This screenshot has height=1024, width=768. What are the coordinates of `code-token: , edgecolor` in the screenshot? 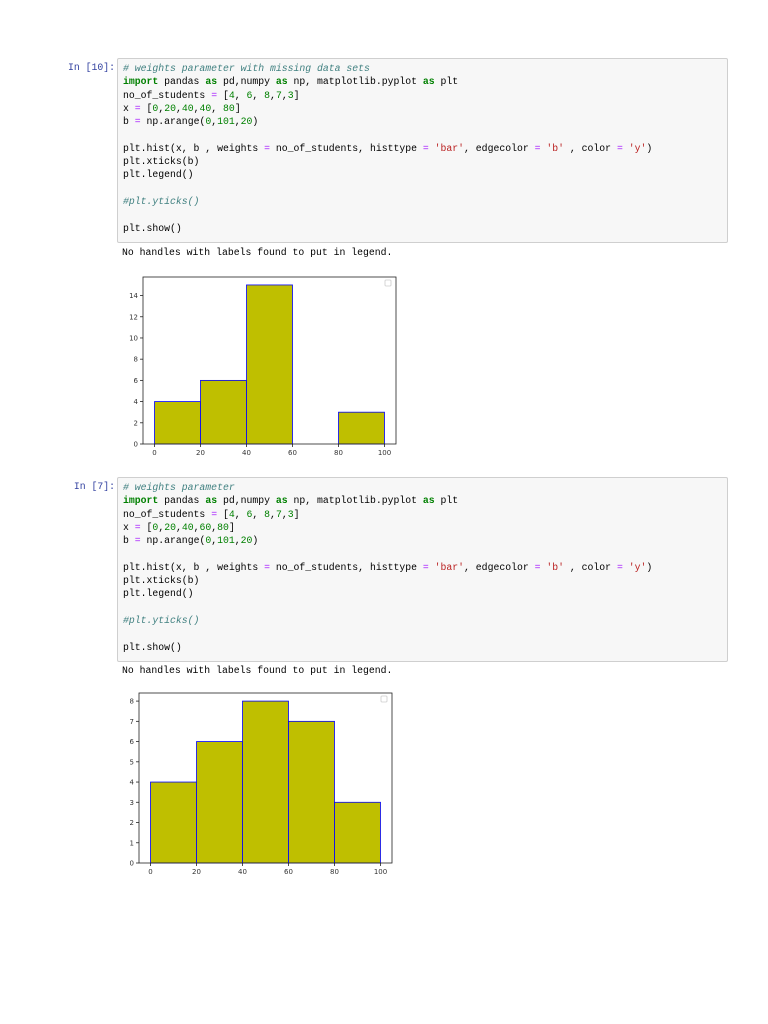 It's located at (499, 148).